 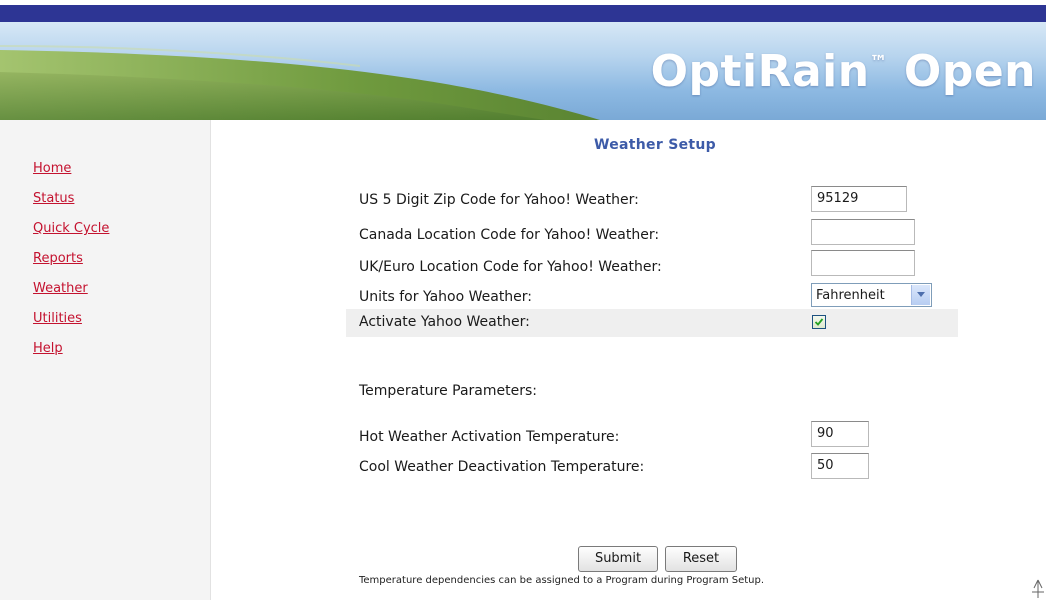 I want to click on units-selected-value: Fahrenheit, so click(x=850, y=295).